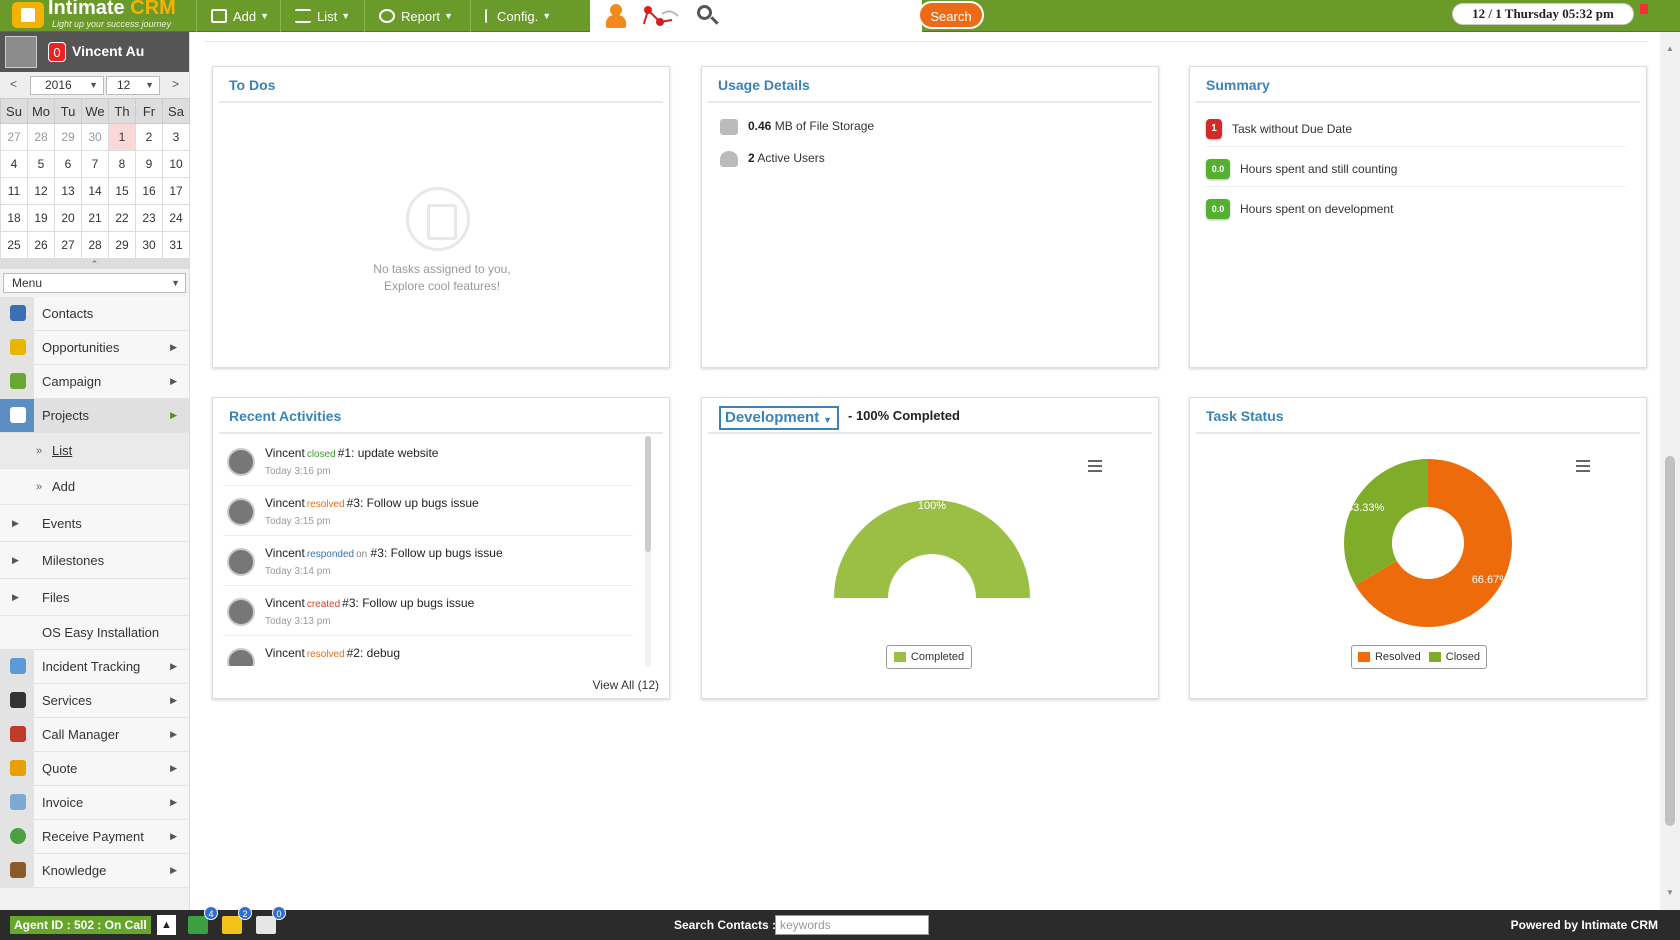  What do you see at coordinates (322, 16) in the screenshot?
I see `list-menu: List ▼` at bounding box center [322, 16].